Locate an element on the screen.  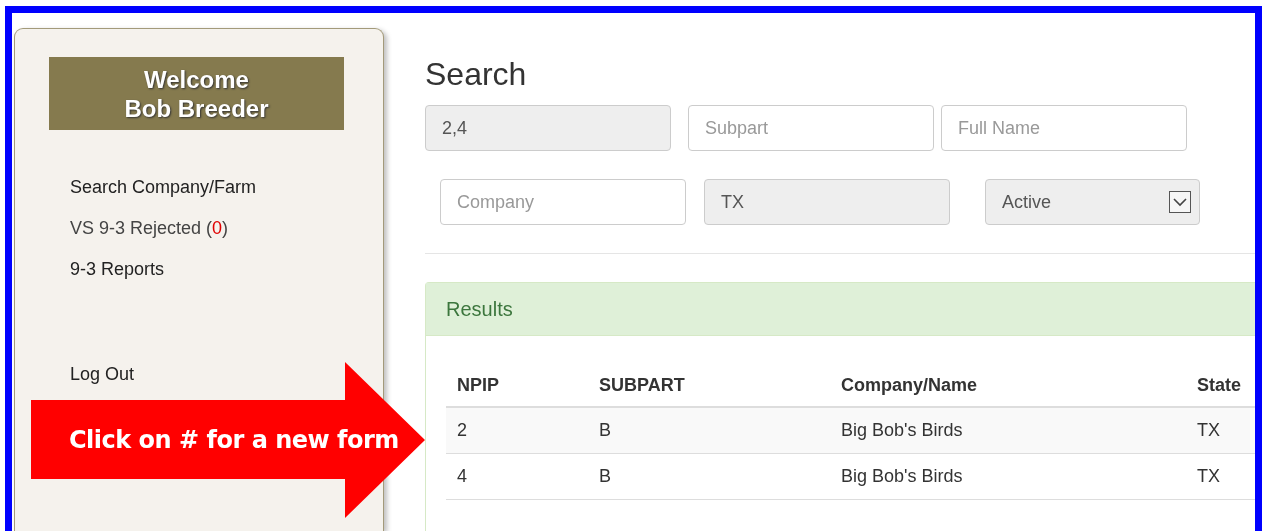
panel-title: Results is located at coordinates (840, 309).